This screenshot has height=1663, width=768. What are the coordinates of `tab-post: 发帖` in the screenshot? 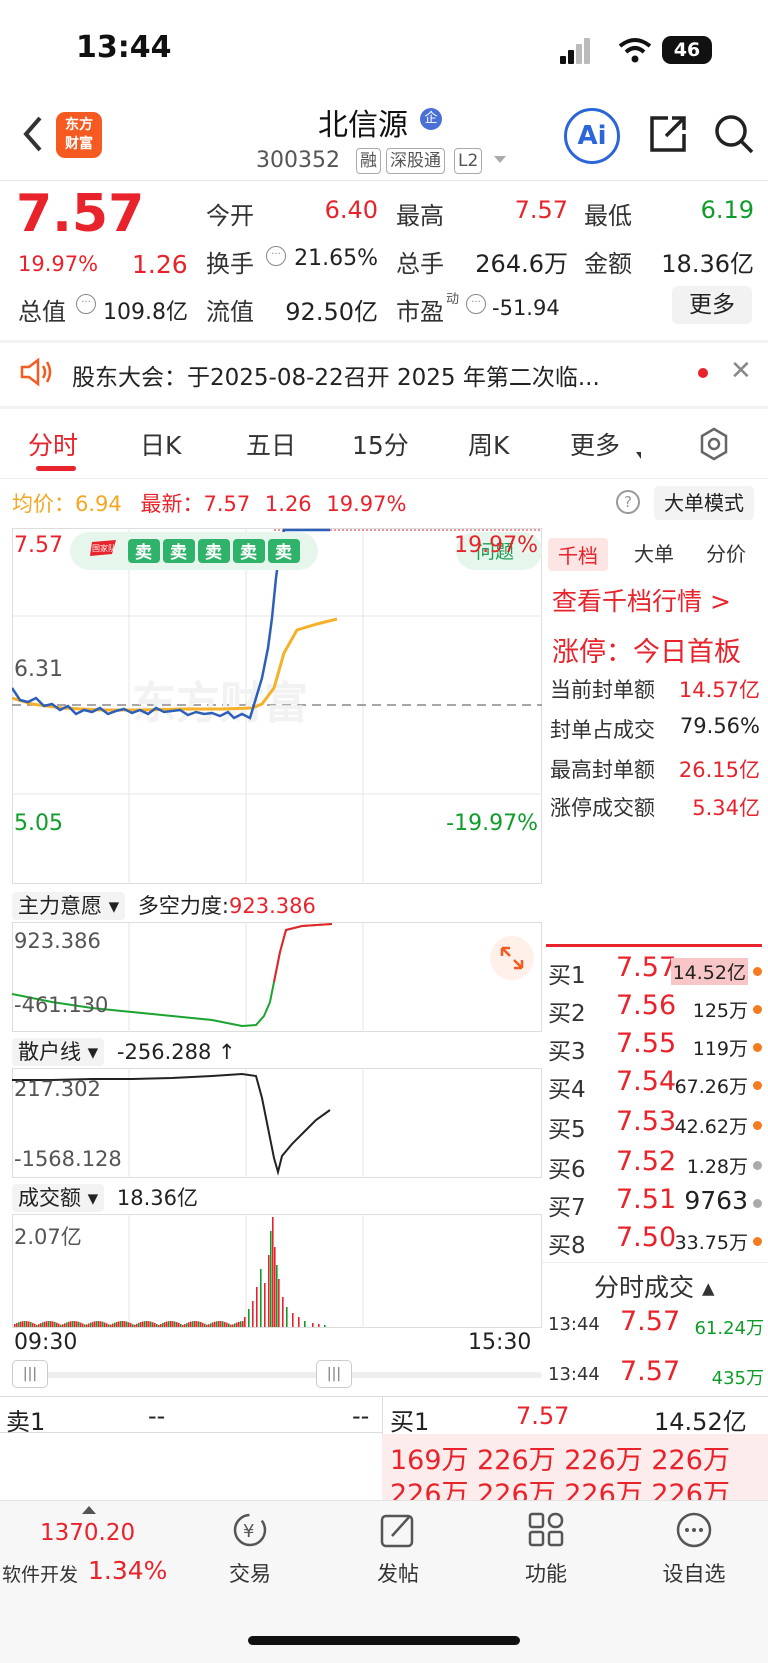 It's located at (398, 1549).